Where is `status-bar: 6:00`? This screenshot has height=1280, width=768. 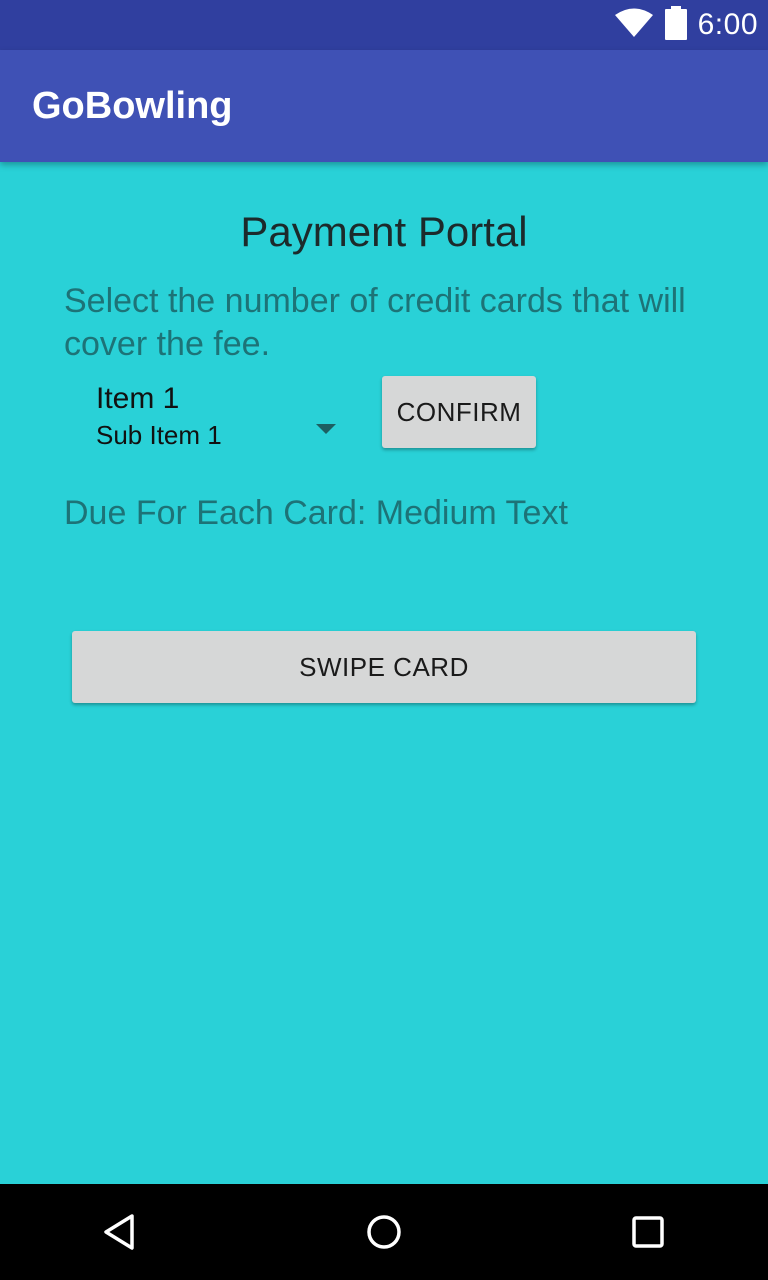
status-bar: 6:00 is located at coordinates (384, 25).